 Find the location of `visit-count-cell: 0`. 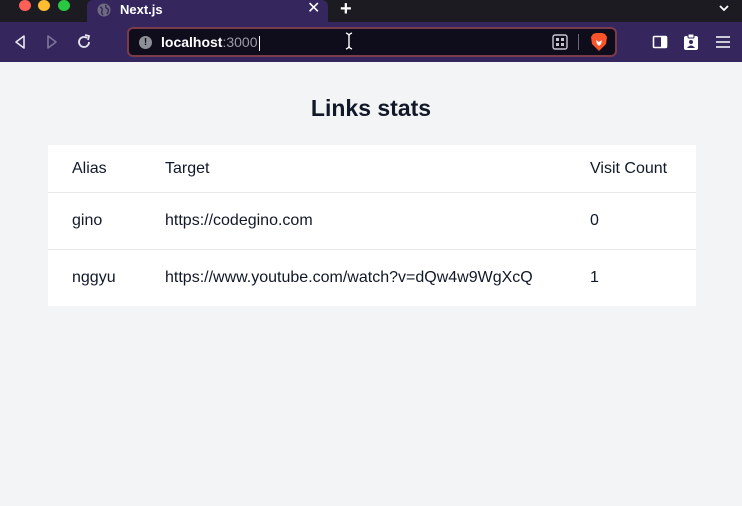

visit-count-cell: 0 is located at coordinates (594, 220).